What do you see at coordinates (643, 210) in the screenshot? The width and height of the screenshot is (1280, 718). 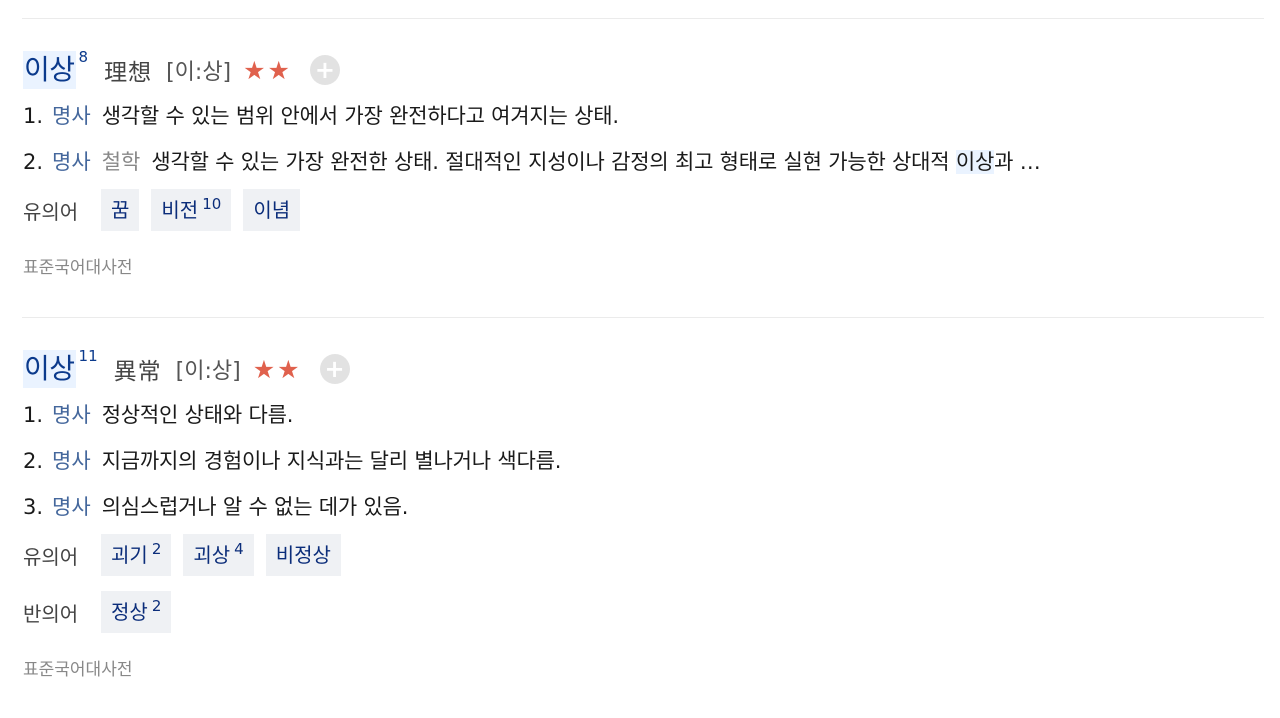 I see `synonym-row: 유의어 꿈 비전 10 이념` at bounding box center [643, 210].